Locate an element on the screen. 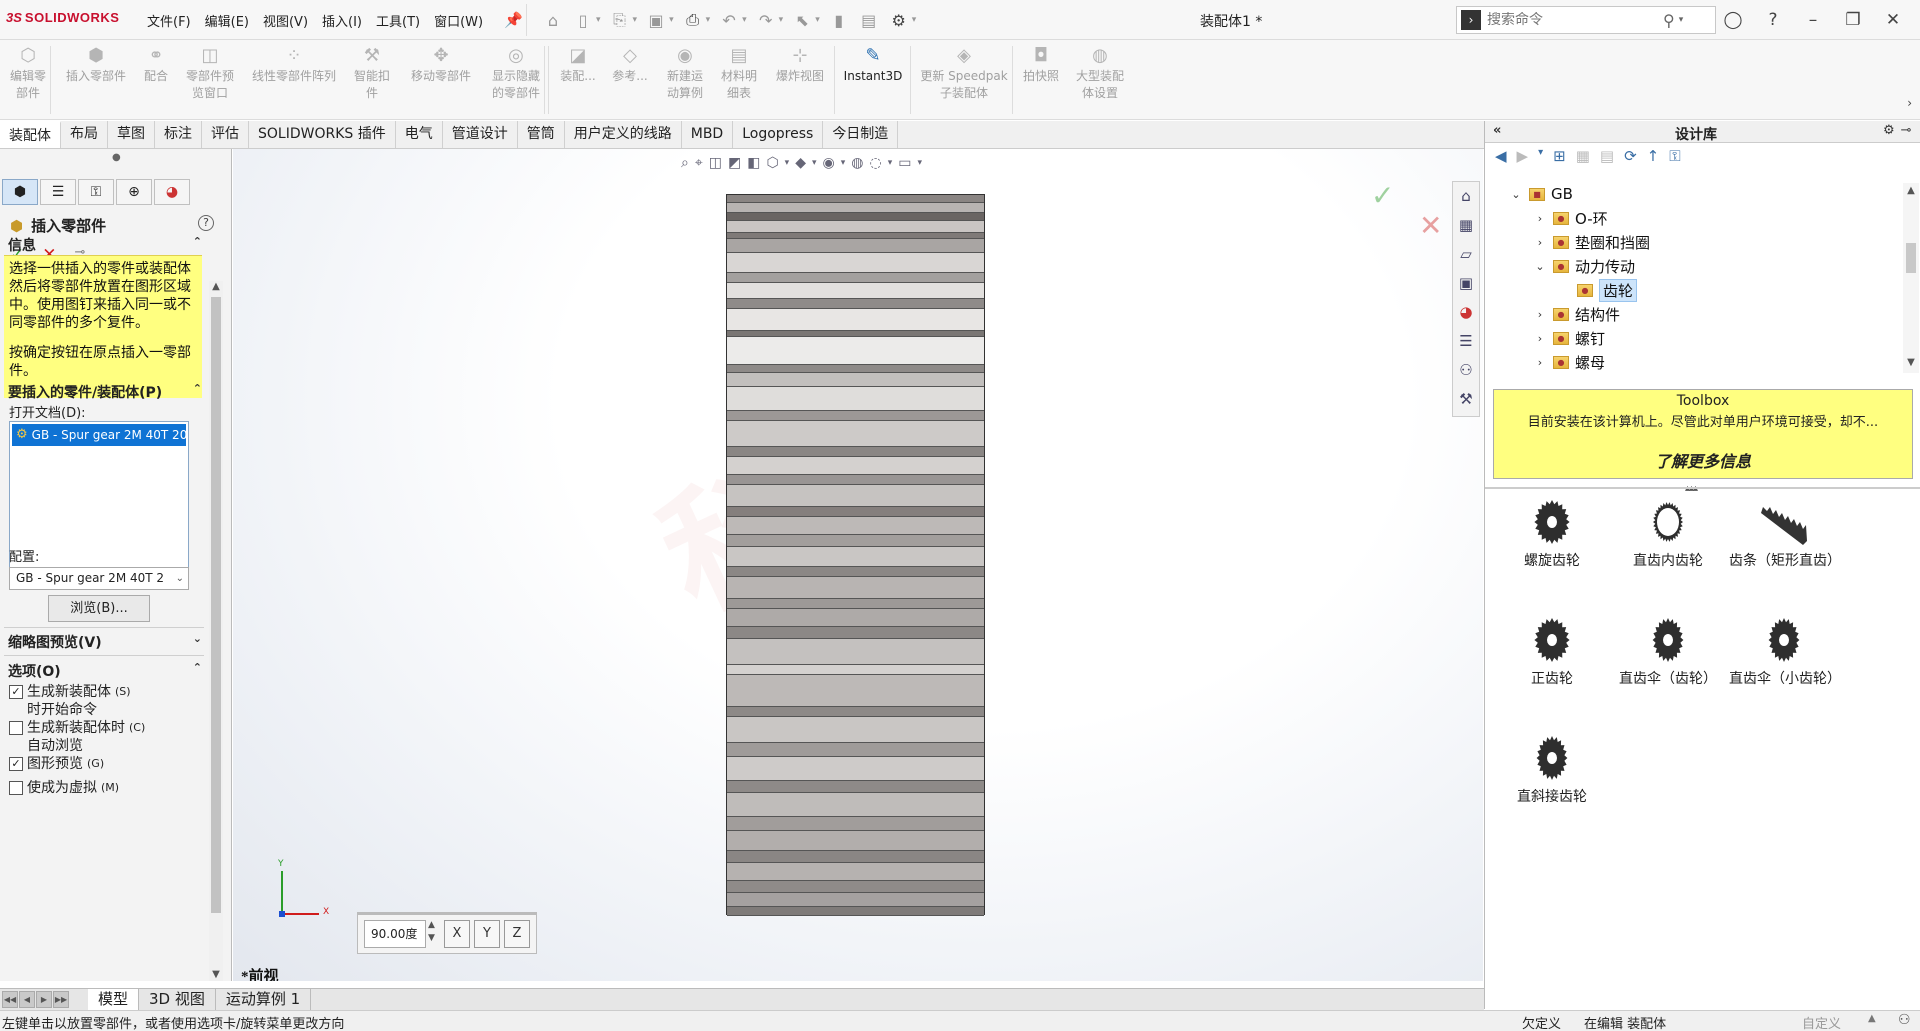 The height and width of the screenshot is (1031, 1920). notifications-icon: ⚇ is located at coordinates (1904, 1020).